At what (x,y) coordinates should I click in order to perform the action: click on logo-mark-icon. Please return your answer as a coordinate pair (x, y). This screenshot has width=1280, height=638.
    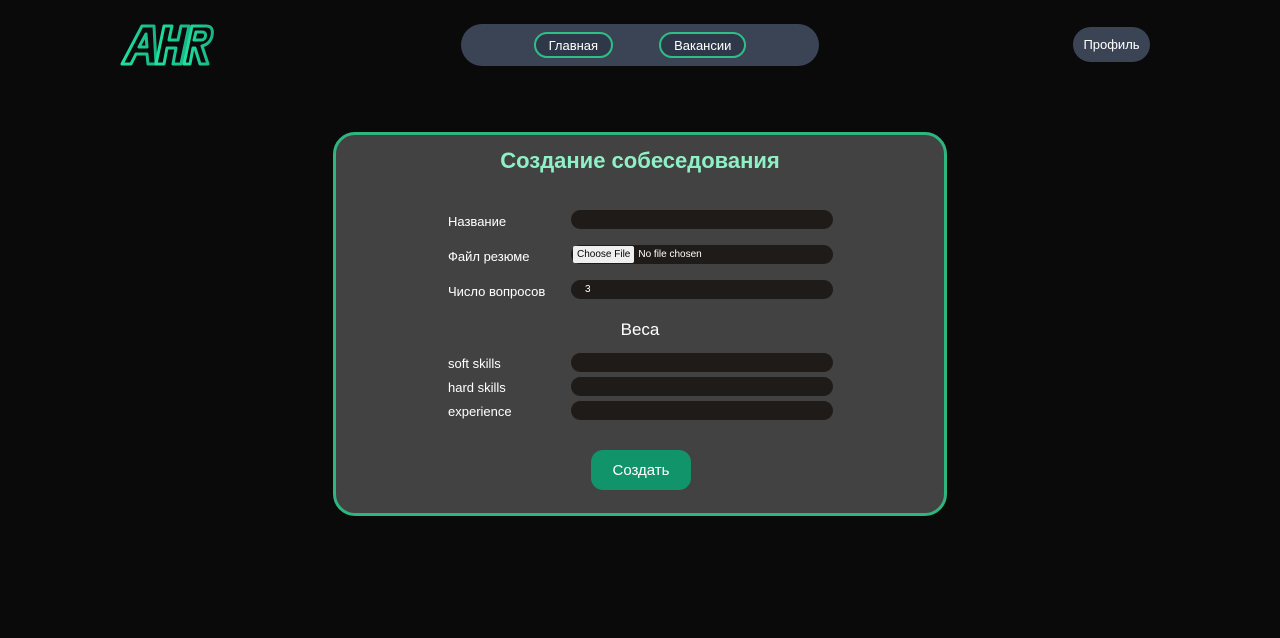
    Looking at the image, I should click on (167, 47).